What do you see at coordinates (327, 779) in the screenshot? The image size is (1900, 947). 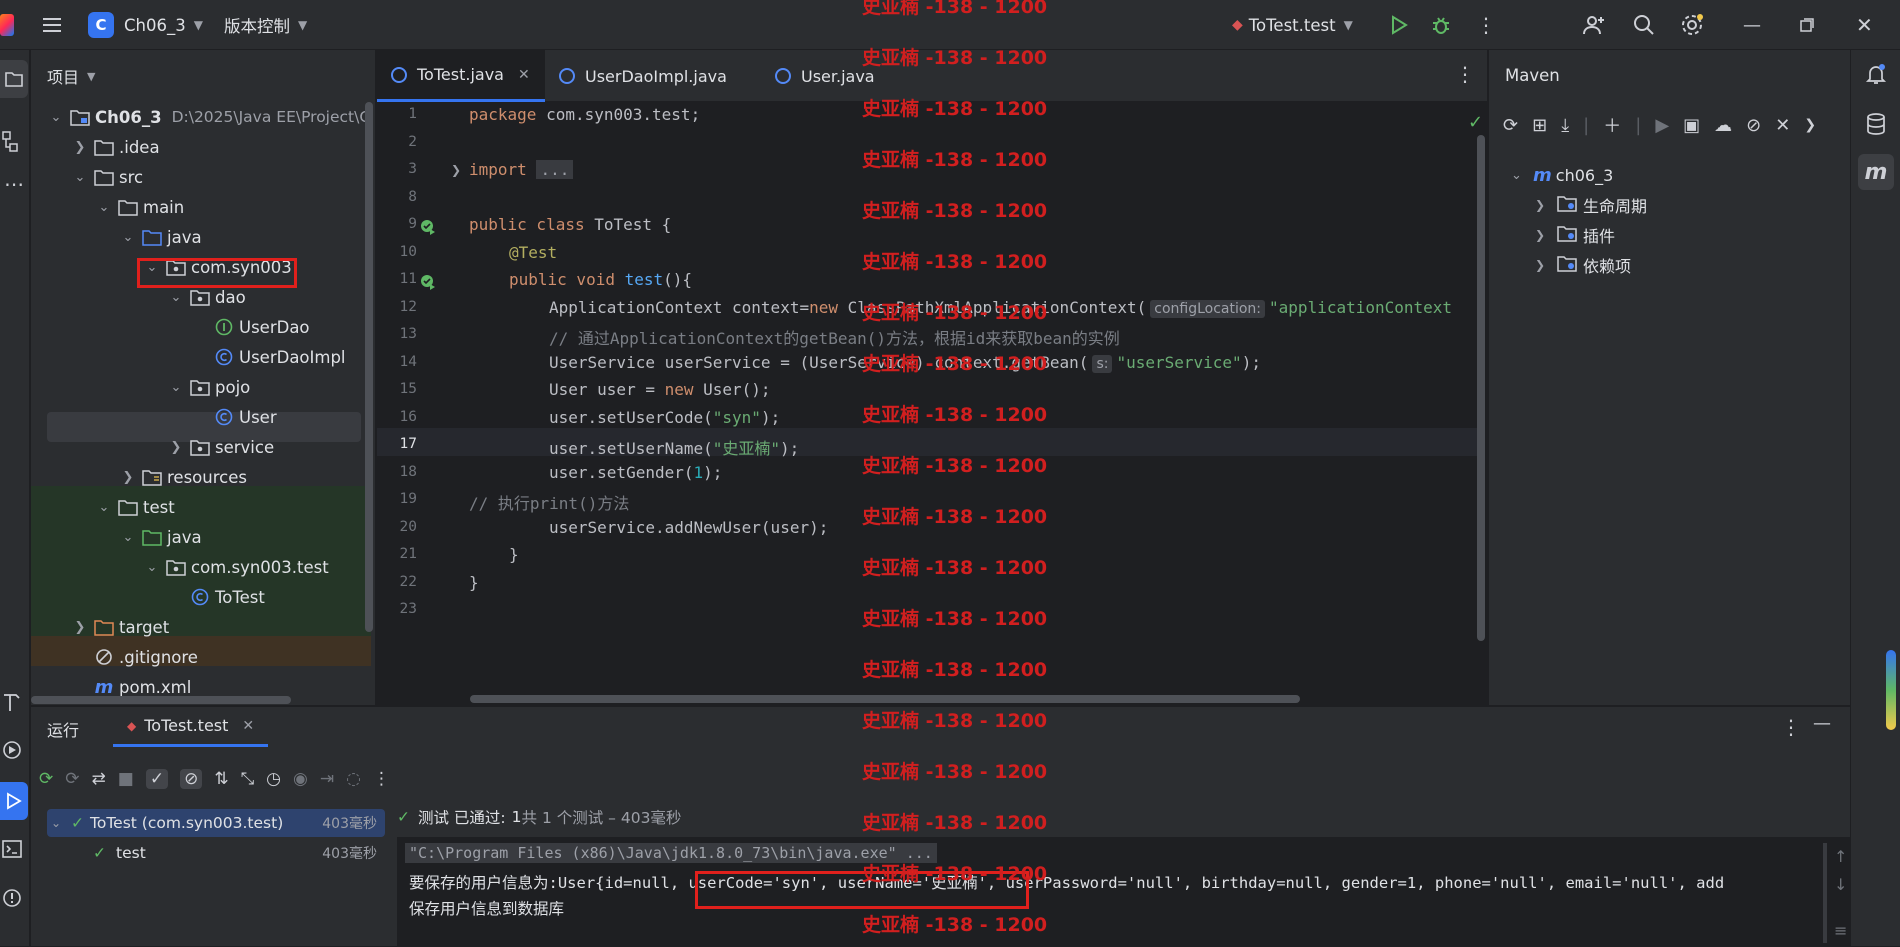 I see `export-icon: ⇥` at bounding box center [327, 779].